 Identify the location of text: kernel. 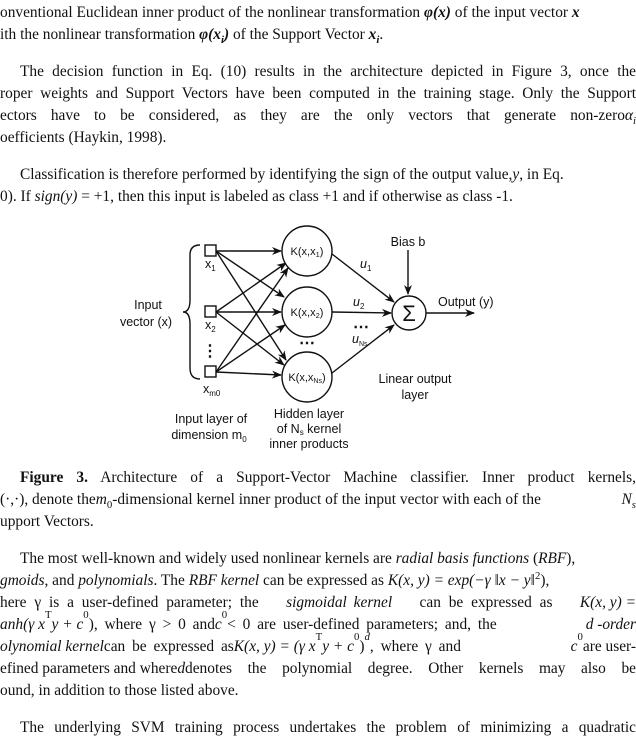
(323, 429).